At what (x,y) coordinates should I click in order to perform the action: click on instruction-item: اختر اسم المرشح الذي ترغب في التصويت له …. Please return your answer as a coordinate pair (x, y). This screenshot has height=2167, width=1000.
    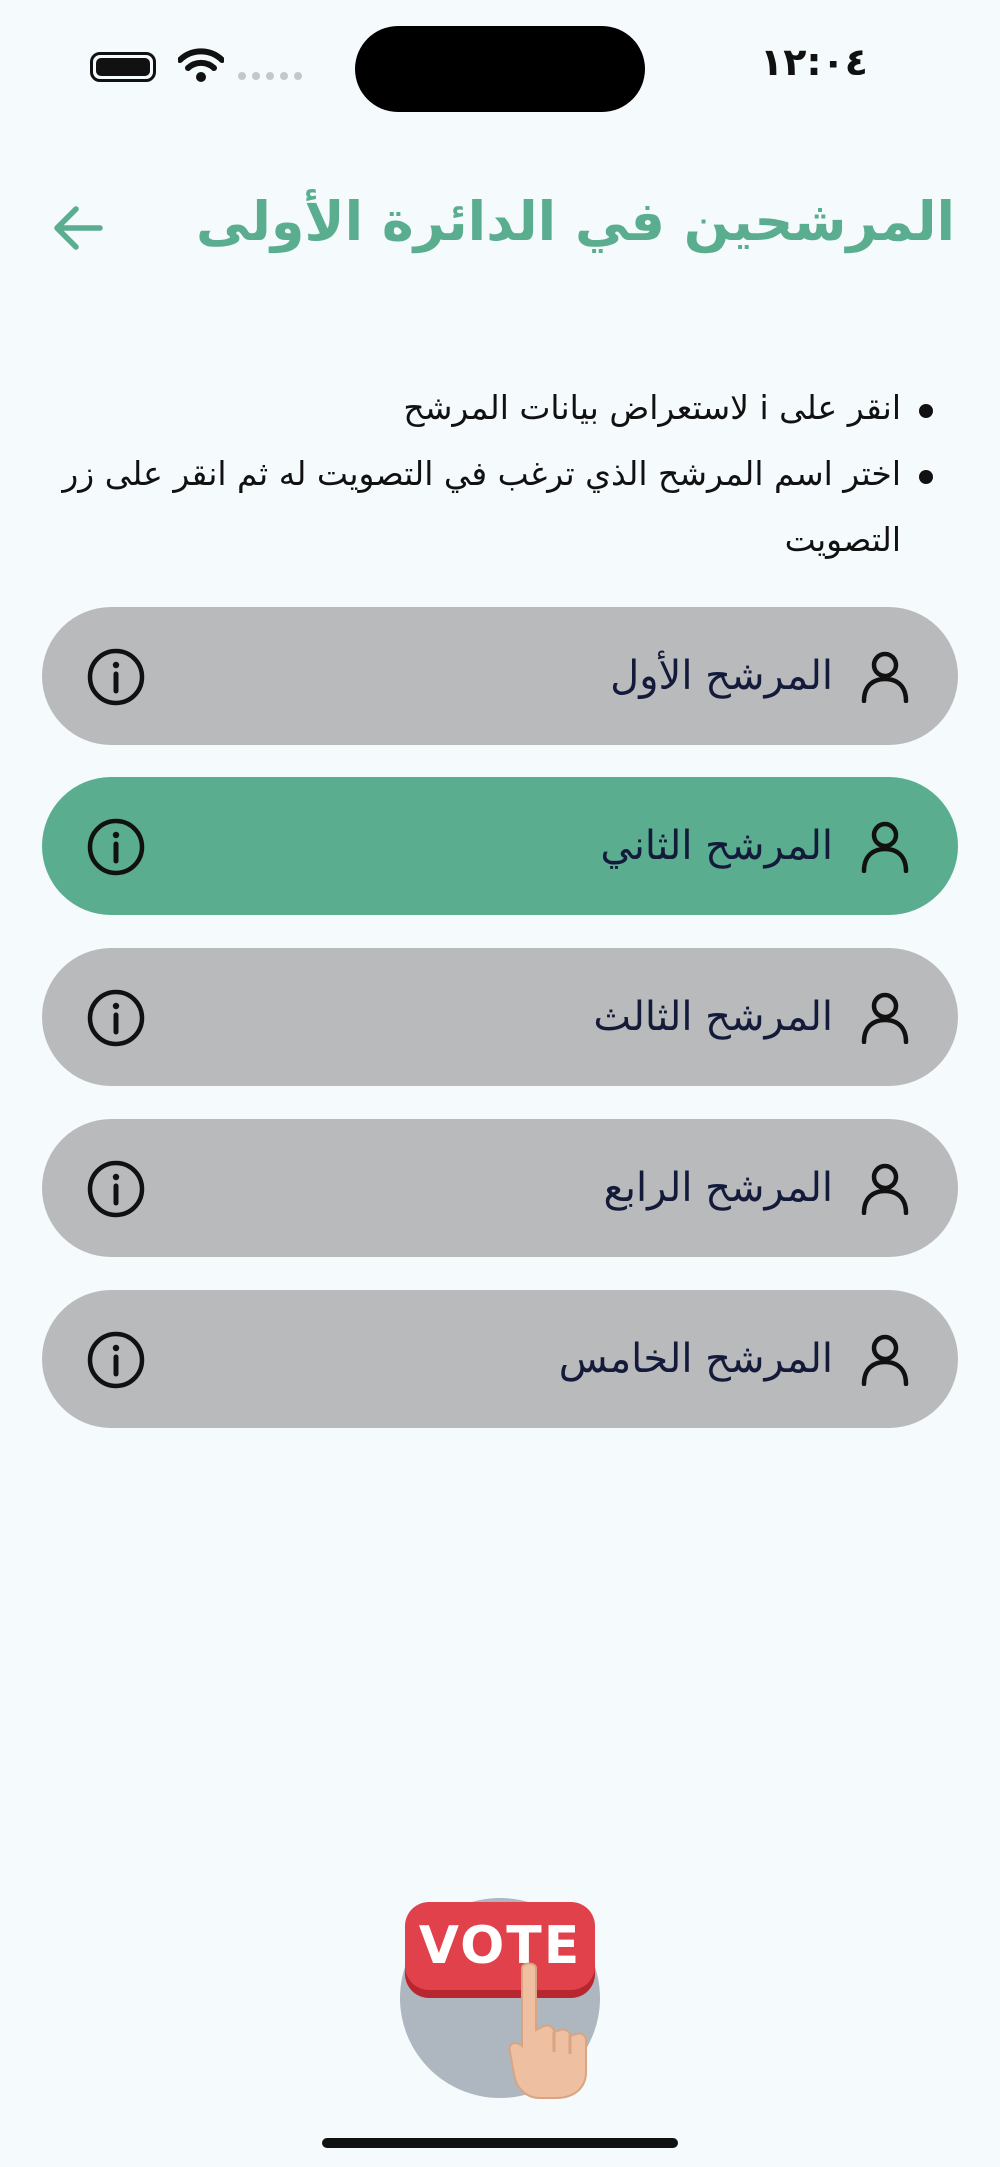
    Looking at the image, I should click on (495, 507).